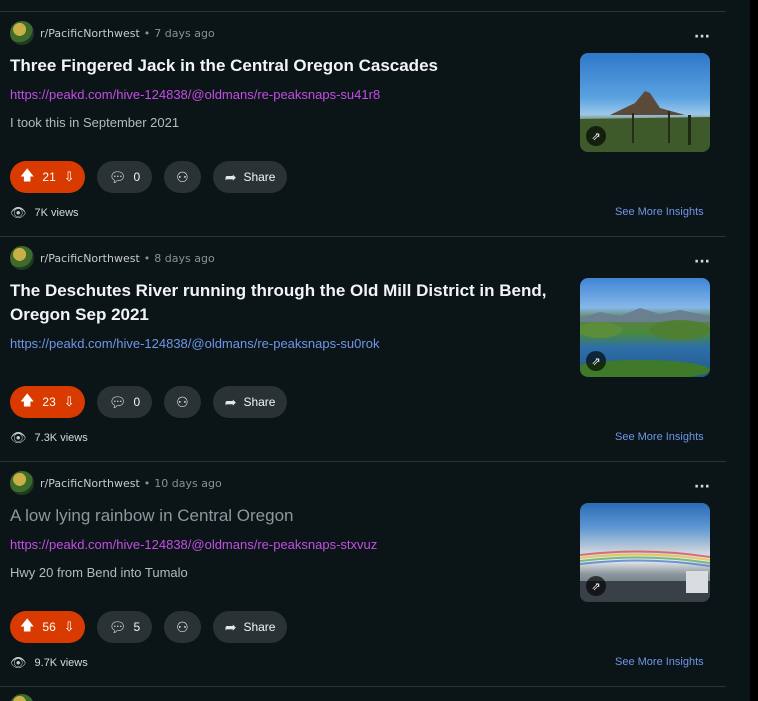 The image size is (758, 701). What do you see at coordinates (184, 33) in the screenshot?
I see `post-time: 7 days ago` at bounding box center [184, 33].